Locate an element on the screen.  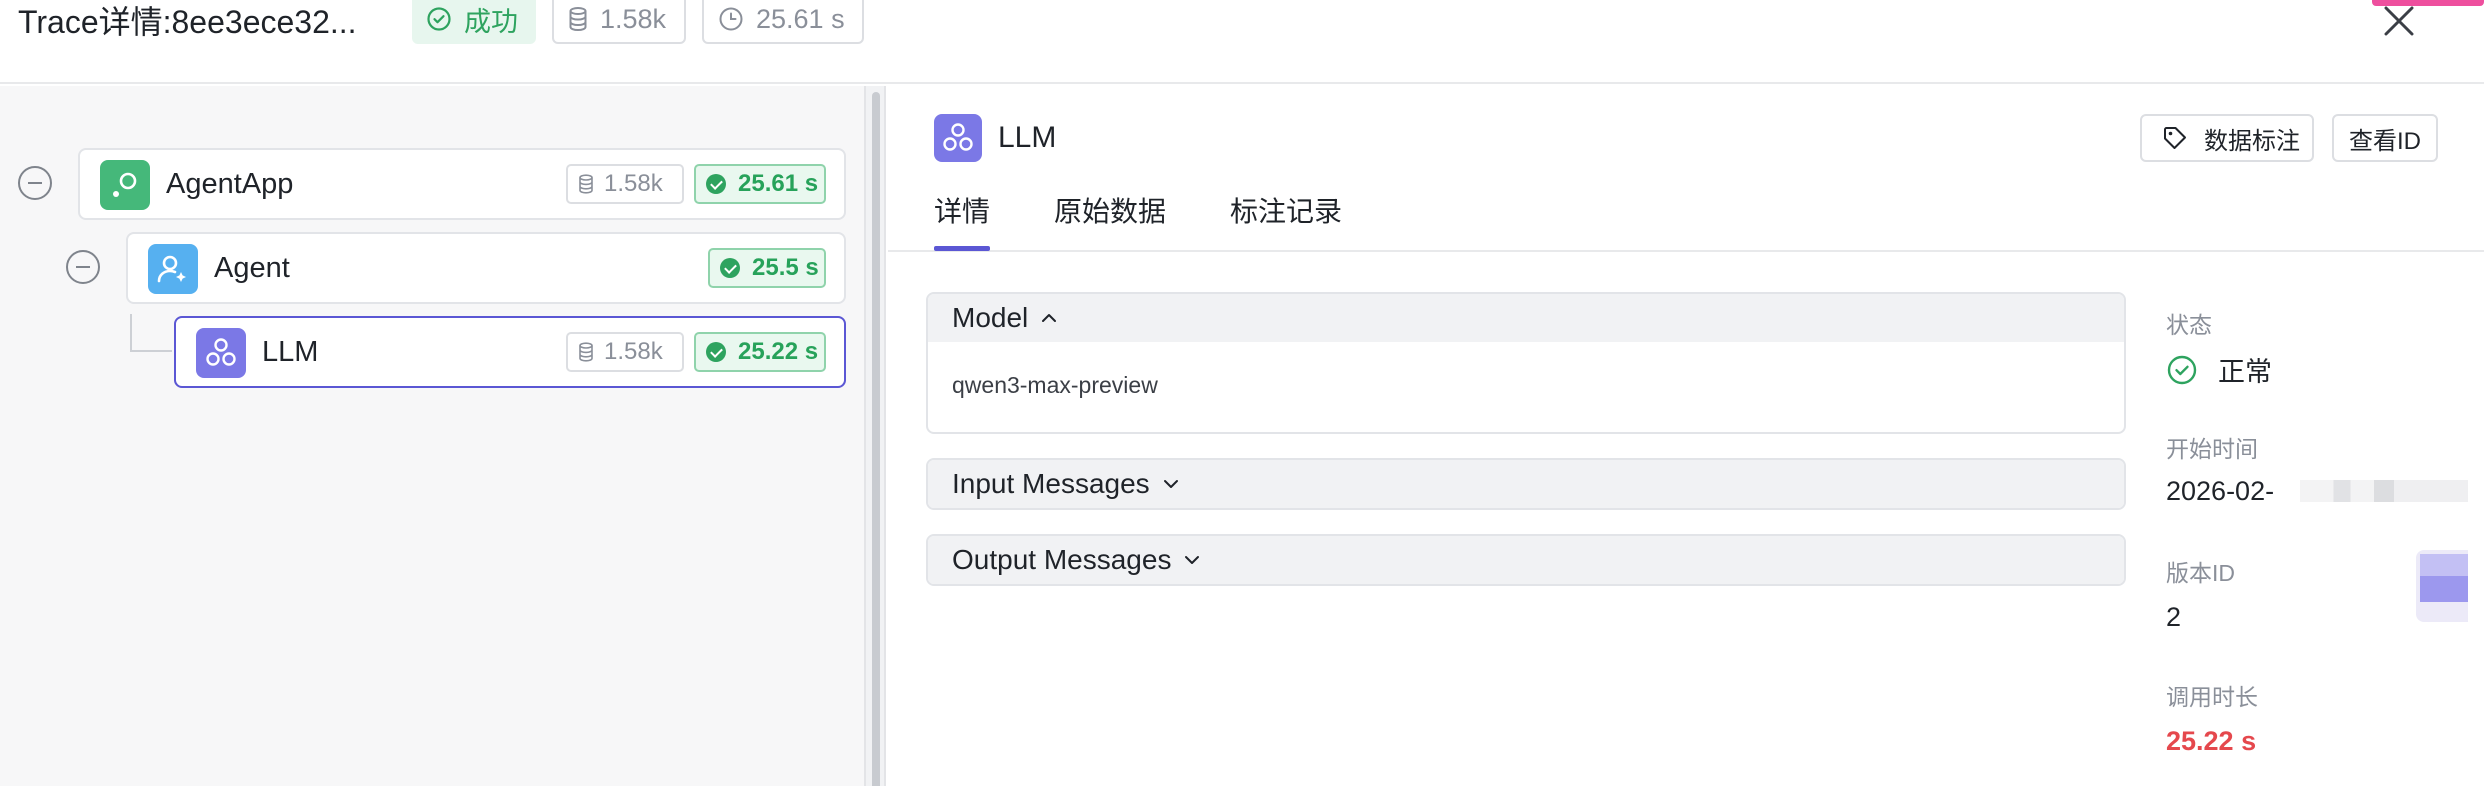
tab-annotation-records: 标注记录 is located at coordinates (1286, 212).